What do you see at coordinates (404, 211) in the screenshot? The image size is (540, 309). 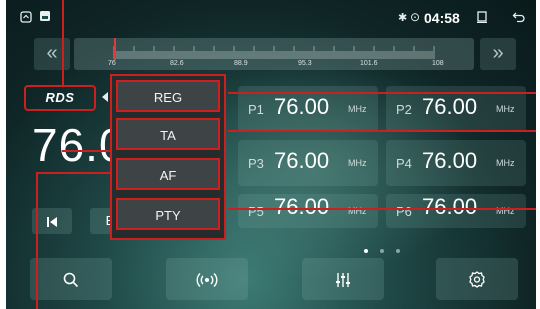 I see `preset-label: P6` at bounding box center [404, 211].